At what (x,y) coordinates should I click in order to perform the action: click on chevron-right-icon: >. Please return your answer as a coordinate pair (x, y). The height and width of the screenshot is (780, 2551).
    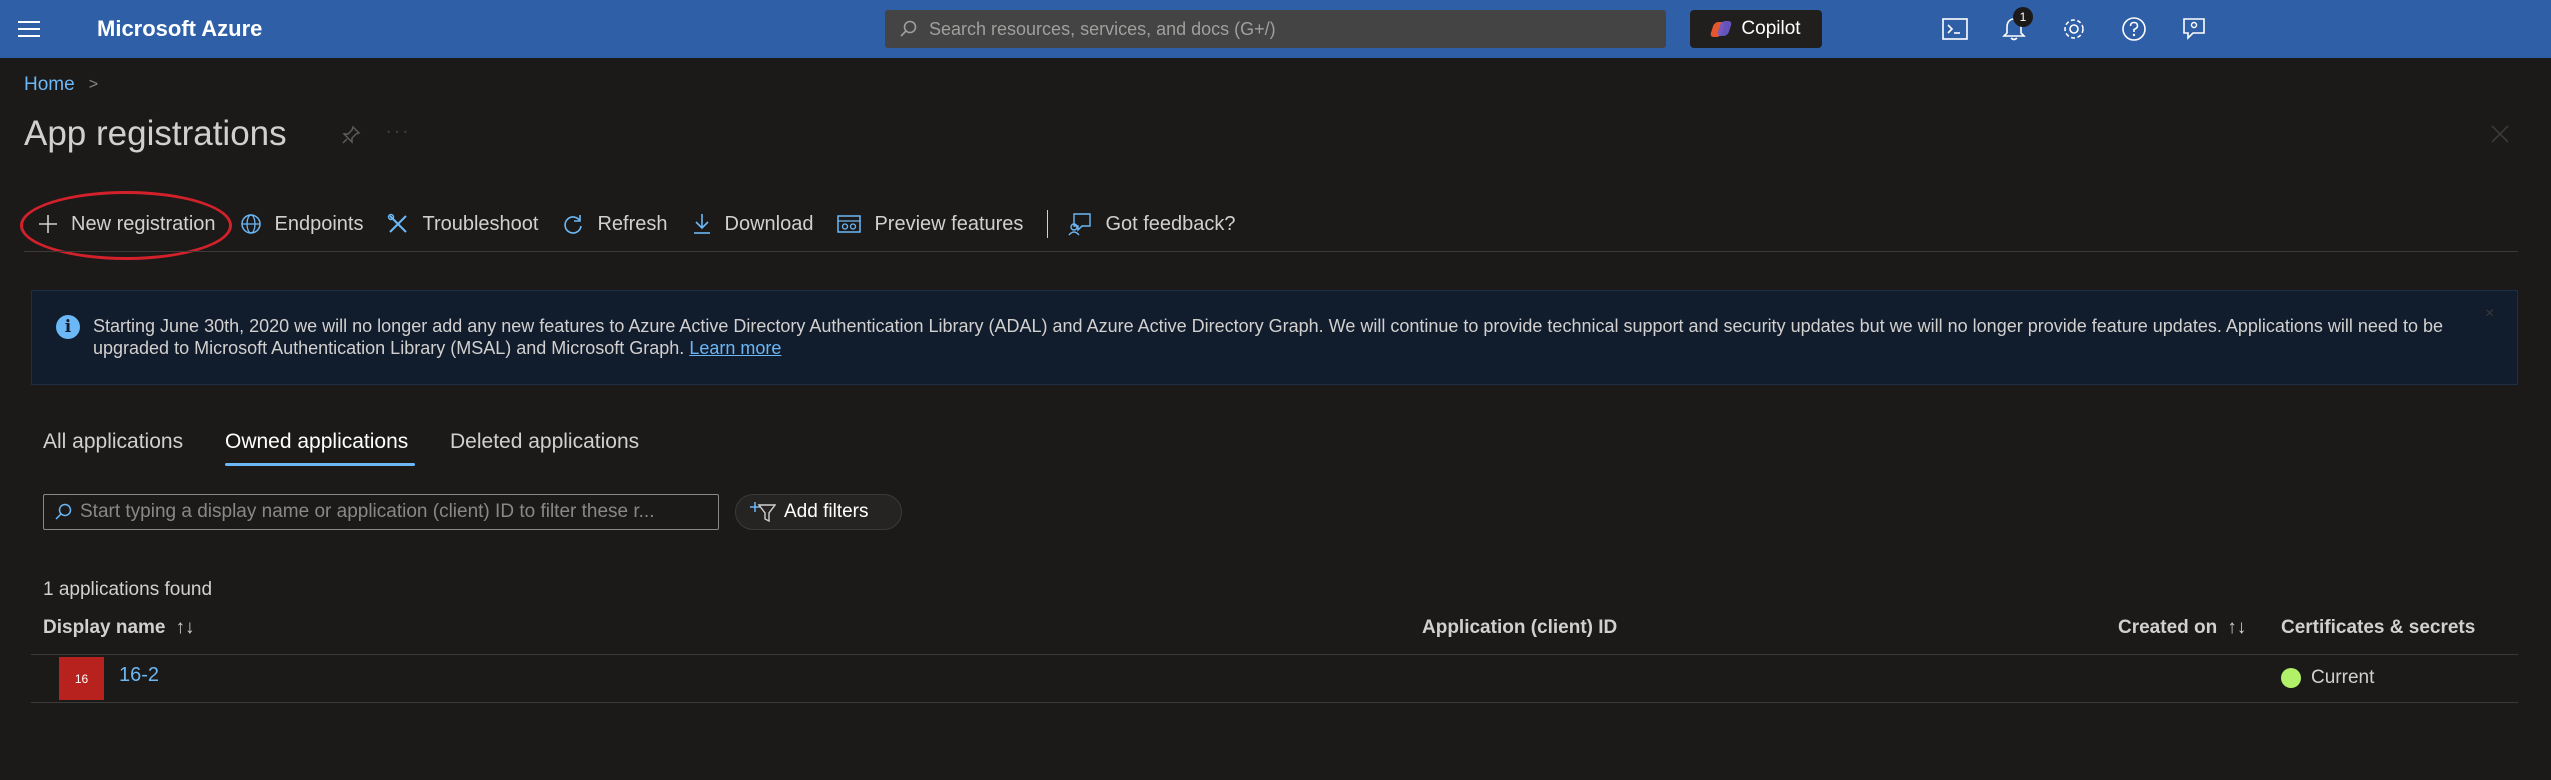
    Looking at the image, I should click on (93, 84).